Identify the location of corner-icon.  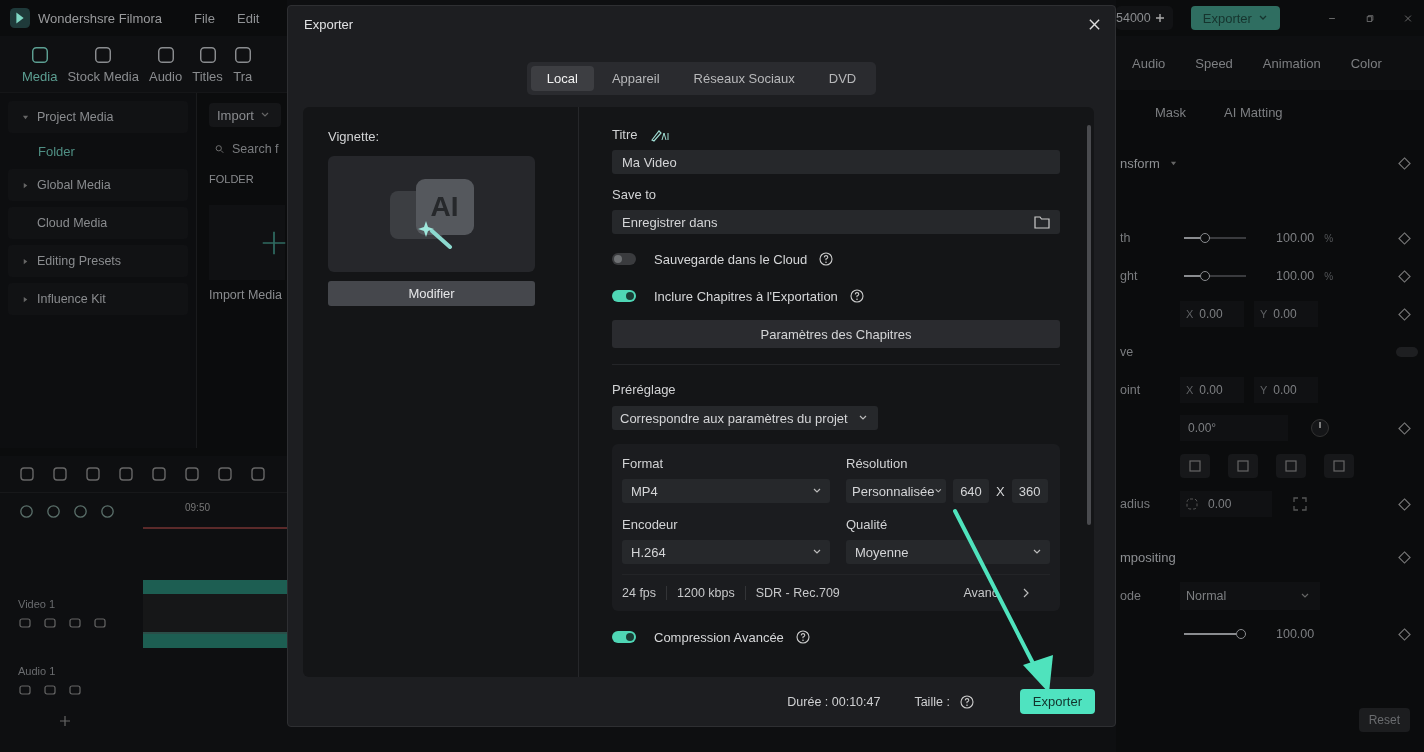
(1300, 504).